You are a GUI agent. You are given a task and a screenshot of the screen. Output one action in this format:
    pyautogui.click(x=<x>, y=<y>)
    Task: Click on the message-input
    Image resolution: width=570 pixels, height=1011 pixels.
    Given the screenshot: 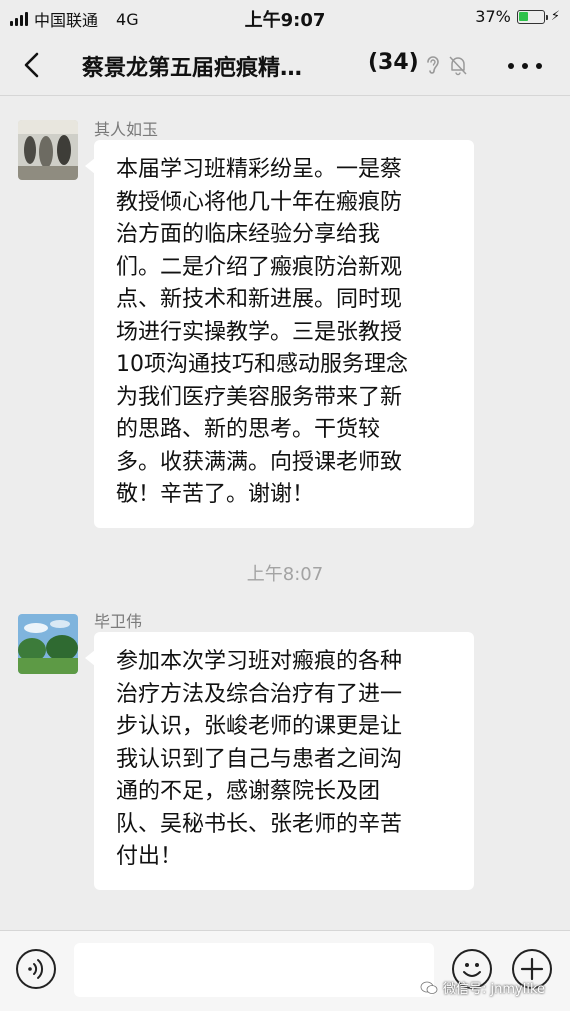 What is the action you would take?
    pyautogui.click(x=254, y=970)
    